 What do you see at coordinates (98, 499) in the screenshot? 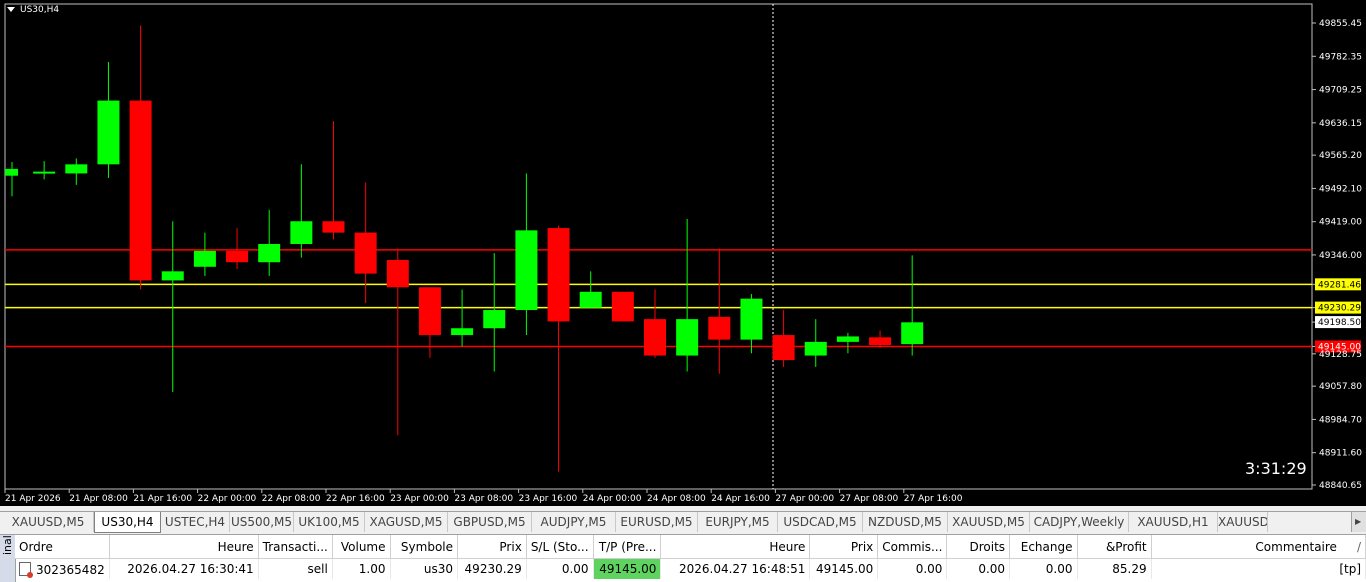
I see `time-axis-label: 21 Apr 08:00` at bounding box center [98, 499].